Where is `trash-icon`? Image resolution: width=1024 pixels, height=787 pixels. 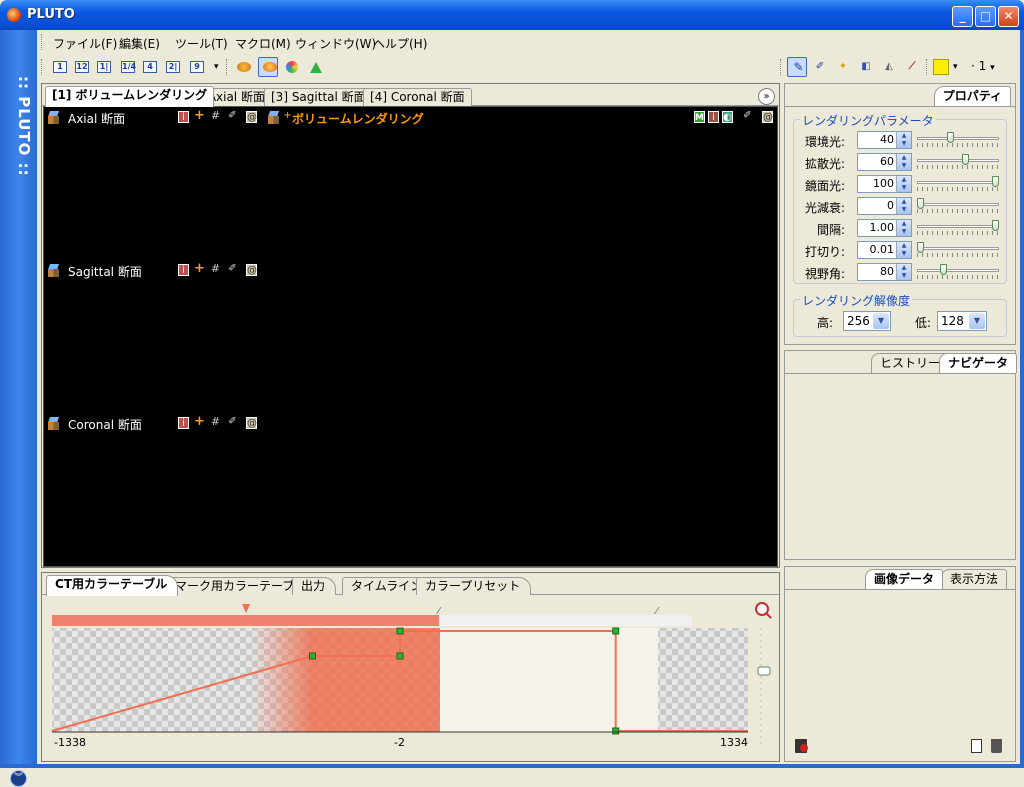 trash-icon is located at coordinates (996, 746).